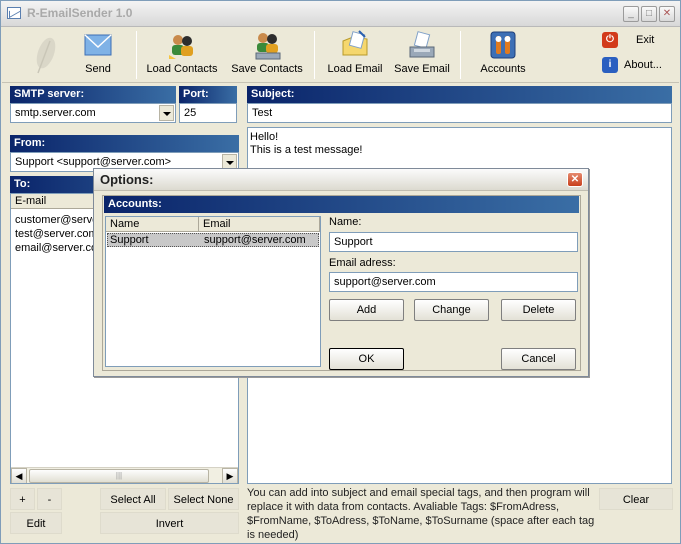 Image resolution: width=681 pixels, height=544 pixels. I want to click on email-column-header: Email, so click(259, 224).